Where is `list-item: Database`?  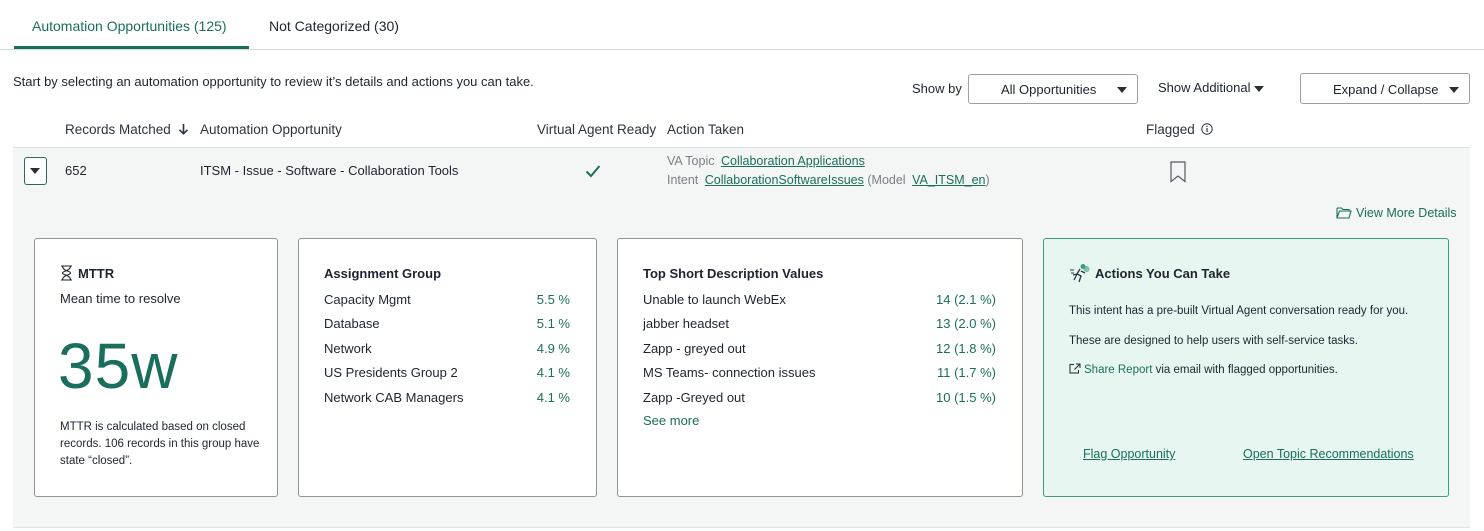
list-item: Database is located at coordinates (352, 323).